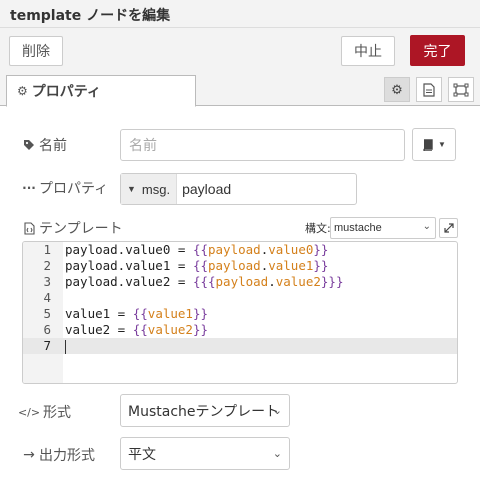 Image resolution: width=480 pixels, height=478 pixels. Describe the element at coordinates (47, 313) in the screenshot. I see `line-number: 5` at that location.